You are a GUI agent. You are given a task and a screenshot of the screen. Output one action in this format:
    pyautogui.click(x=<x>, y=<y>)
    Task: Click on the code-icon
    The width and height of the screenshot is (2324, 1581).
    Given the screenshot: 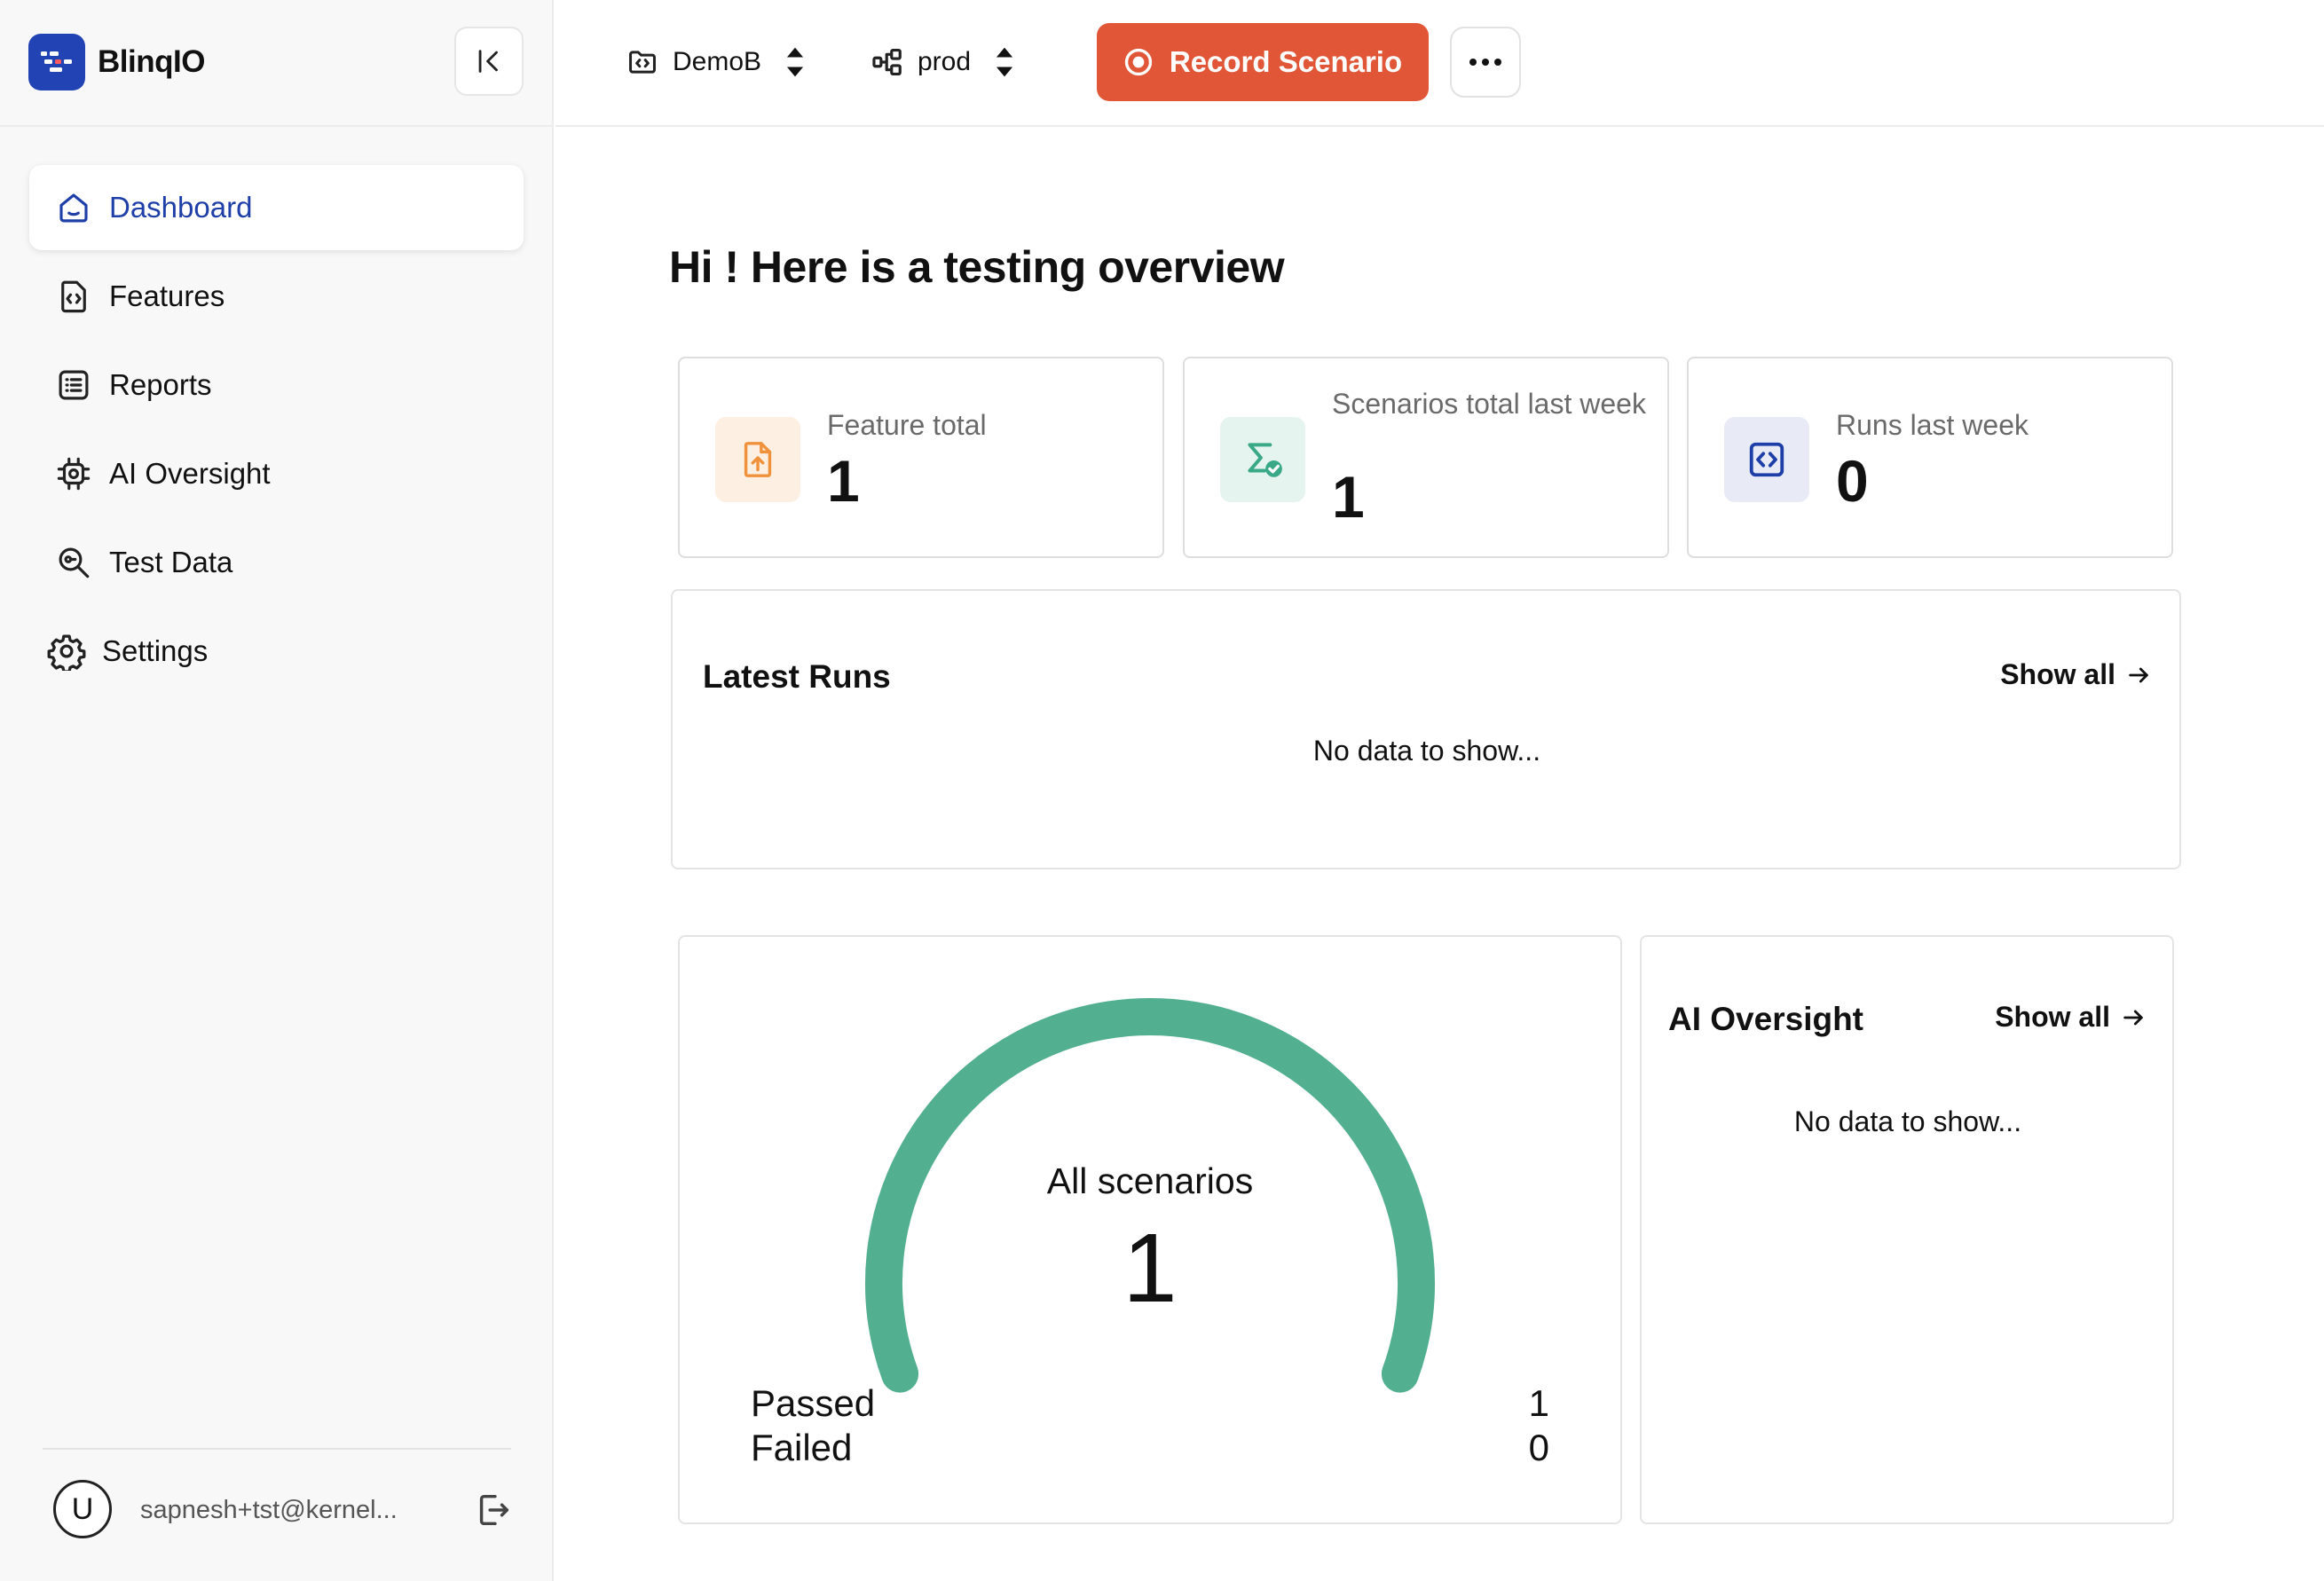 What is the action you would take?
    pyautogui.click(x=1766, y=460)
    